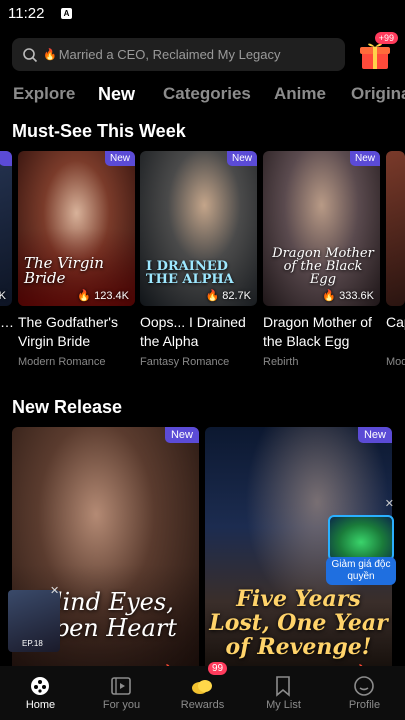 The height and width of the screenshot is (720, 405). Describe the element at coordinates (378, 94) in the screenshot. I see `tab-originals: Origina` at that location.